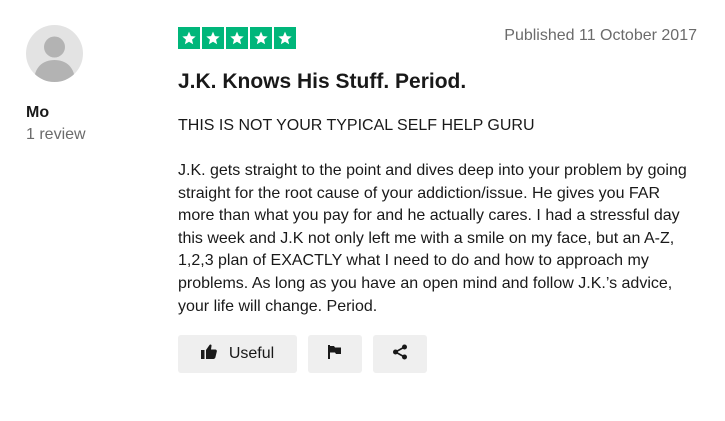 The height and width of the screenshot is (421, 725). What do you see at coordinates (600, 35) in the screenshot?
I see `published-date: Published 11 October 2017` at bounding box center [600, 35].